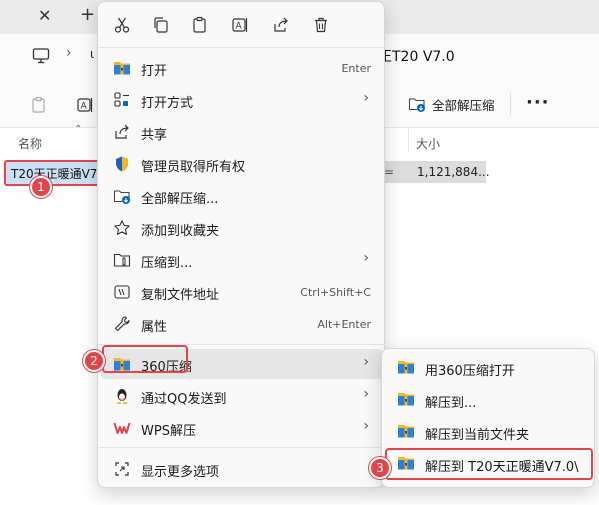  Describe the element at coordinates (538, 102) in the screenshot. I see `more-button: ···` at that location.